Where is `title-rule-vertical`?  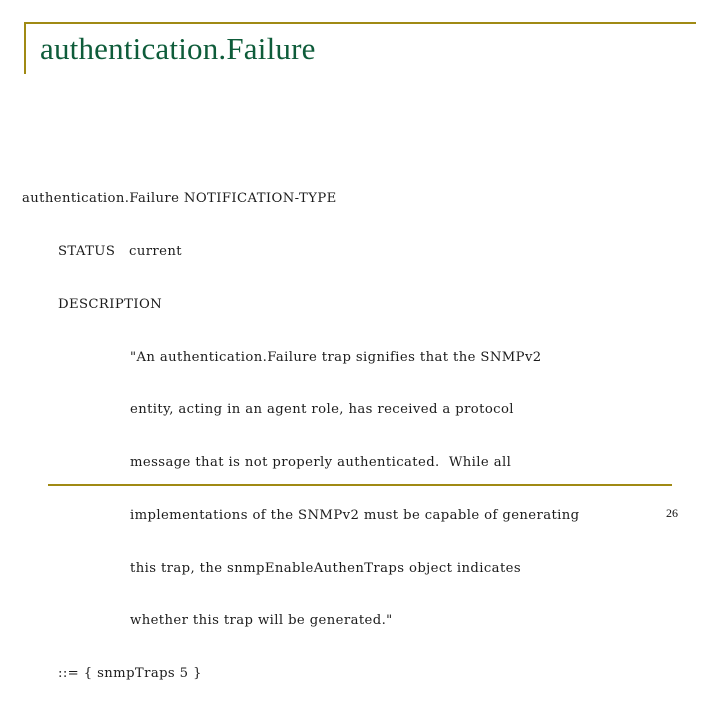 title-rule-vertical is located at coordinates (25, 48).